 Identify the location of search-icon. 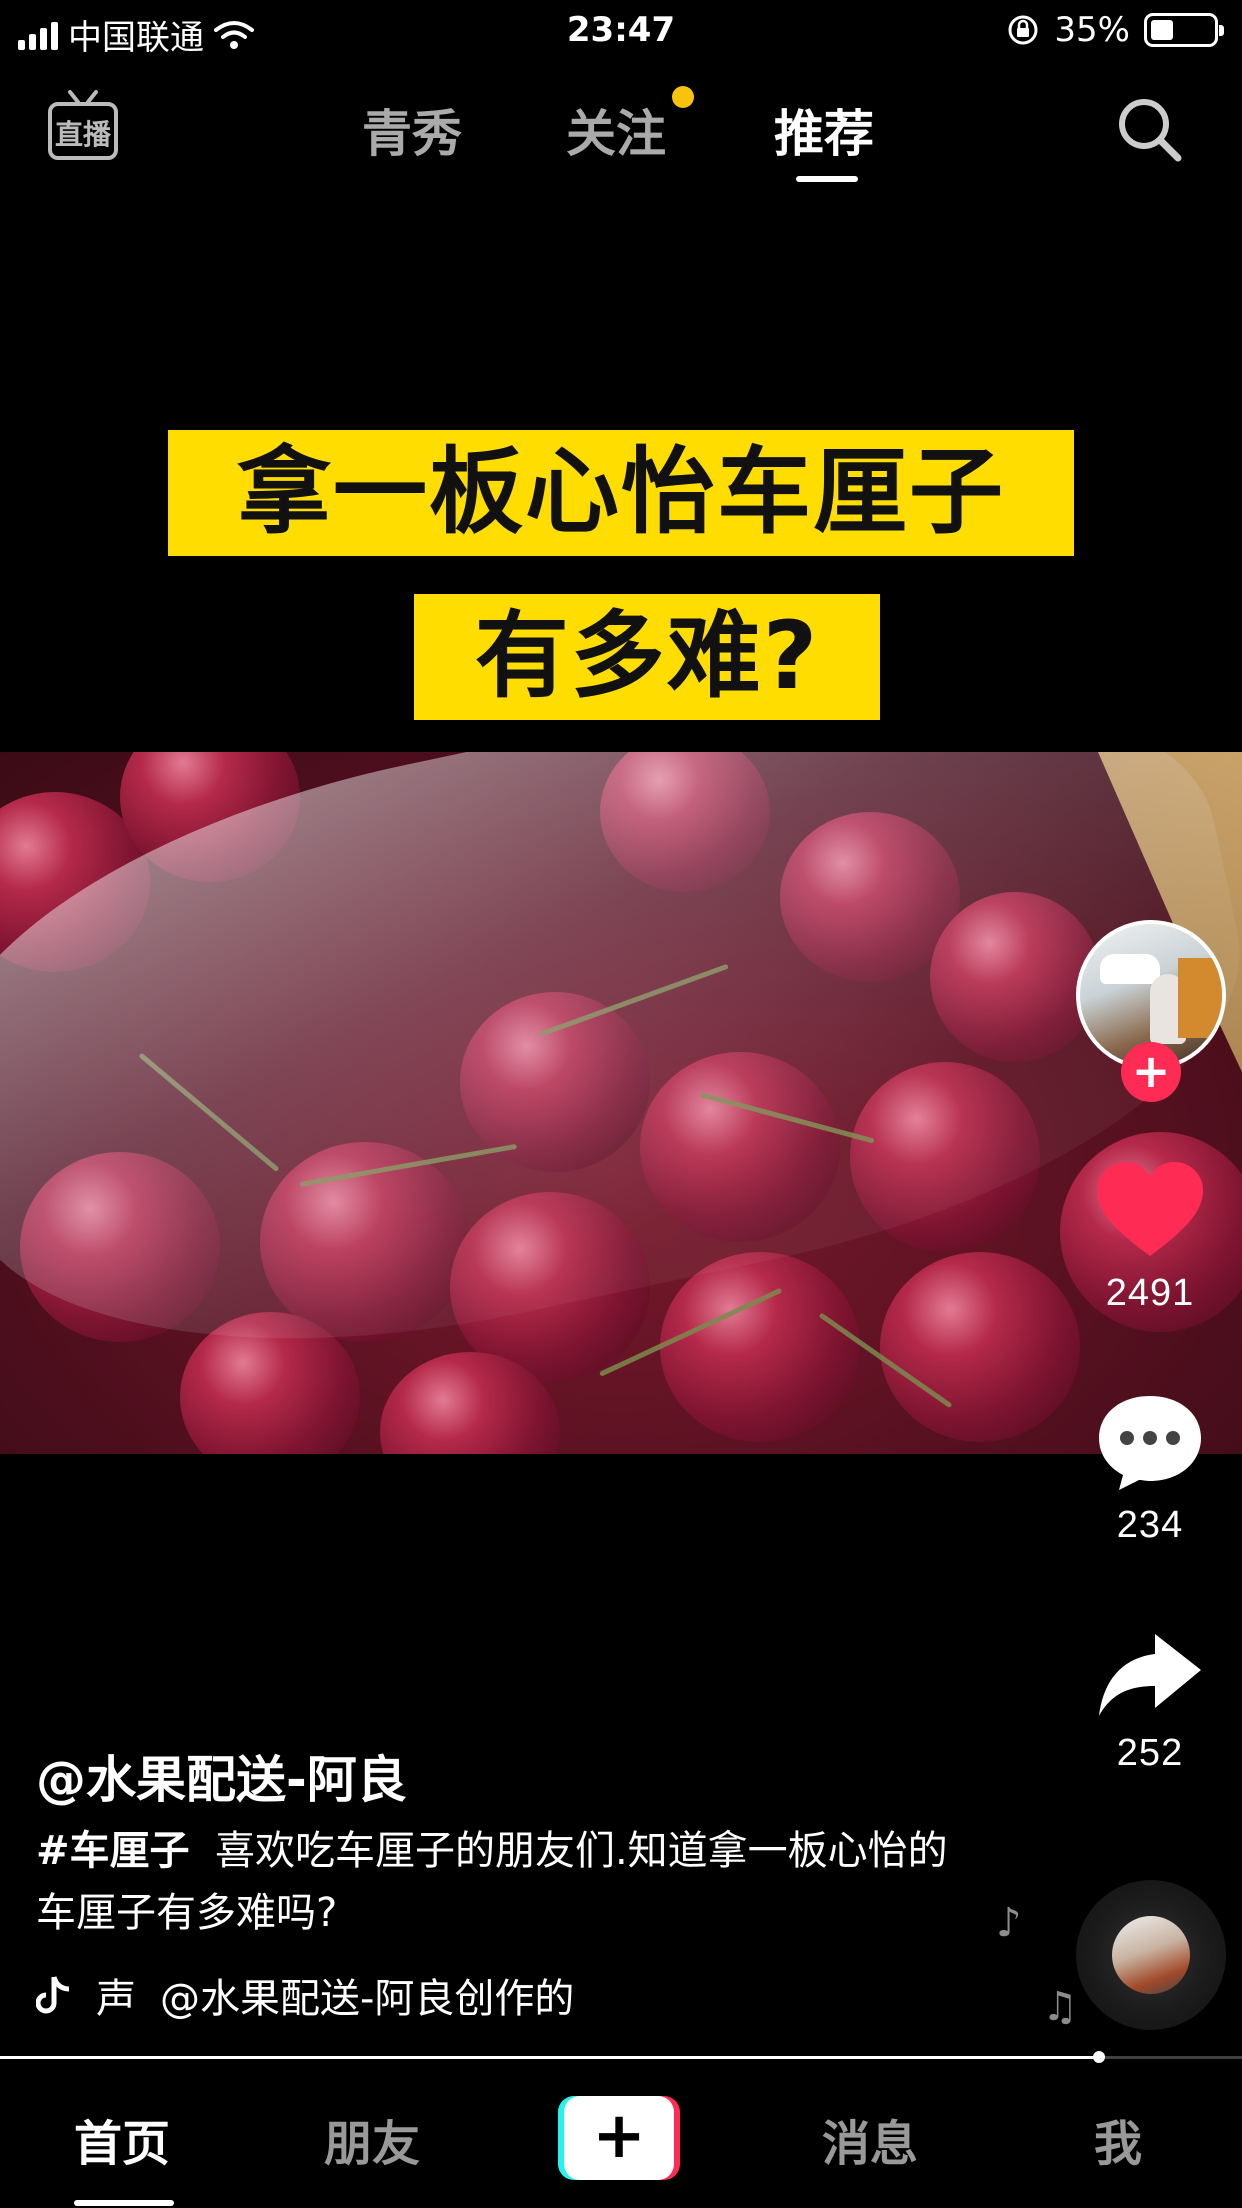
(1149, 129).